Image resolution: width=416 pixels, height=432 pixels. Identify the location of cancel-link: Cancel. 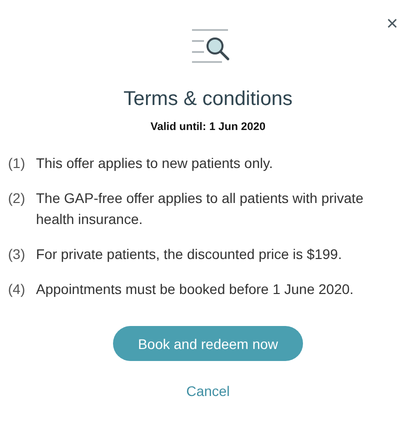
(208, 391).